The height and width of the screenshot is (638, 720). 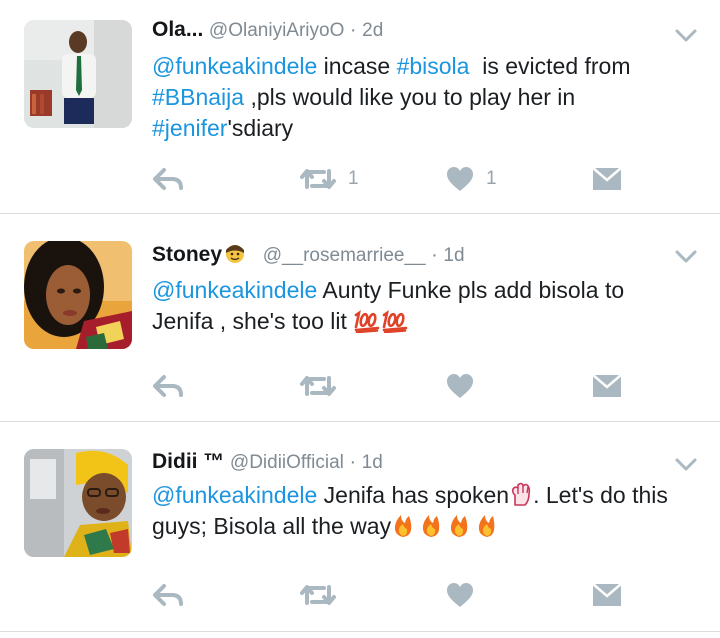 What do you see at coordinates (198, 97) in the screenshot?
I see `hashtag-link: #BBnaija` at bounding box center [198, 97].